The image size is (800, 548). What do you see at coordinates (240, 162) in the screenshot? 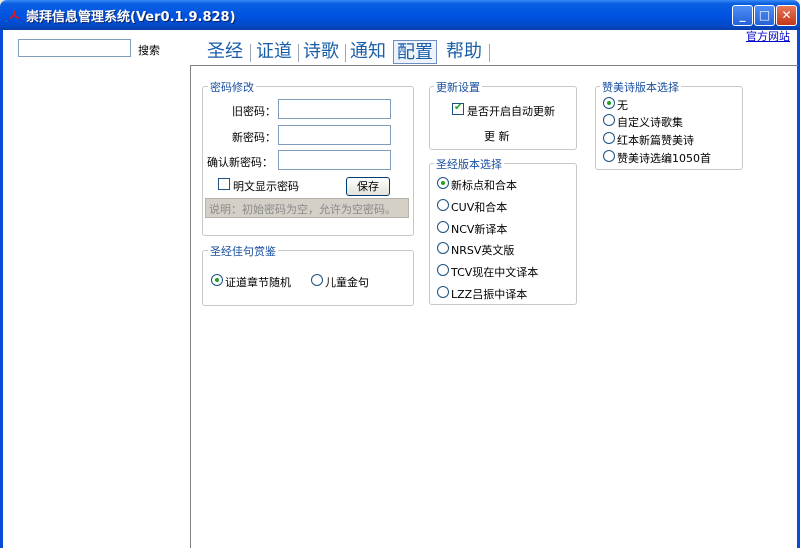
I see `confirm-password-label: 确认新密码：` at bounding box center [240, 162].